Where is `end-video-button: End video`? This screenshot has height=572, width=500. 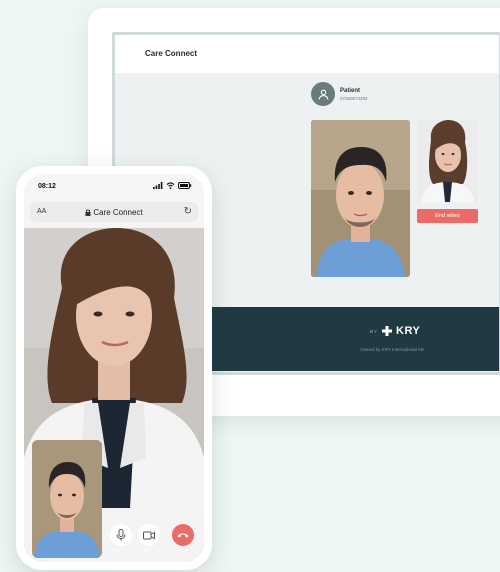
end-video-button: End video is located at coordinates (447, 216).